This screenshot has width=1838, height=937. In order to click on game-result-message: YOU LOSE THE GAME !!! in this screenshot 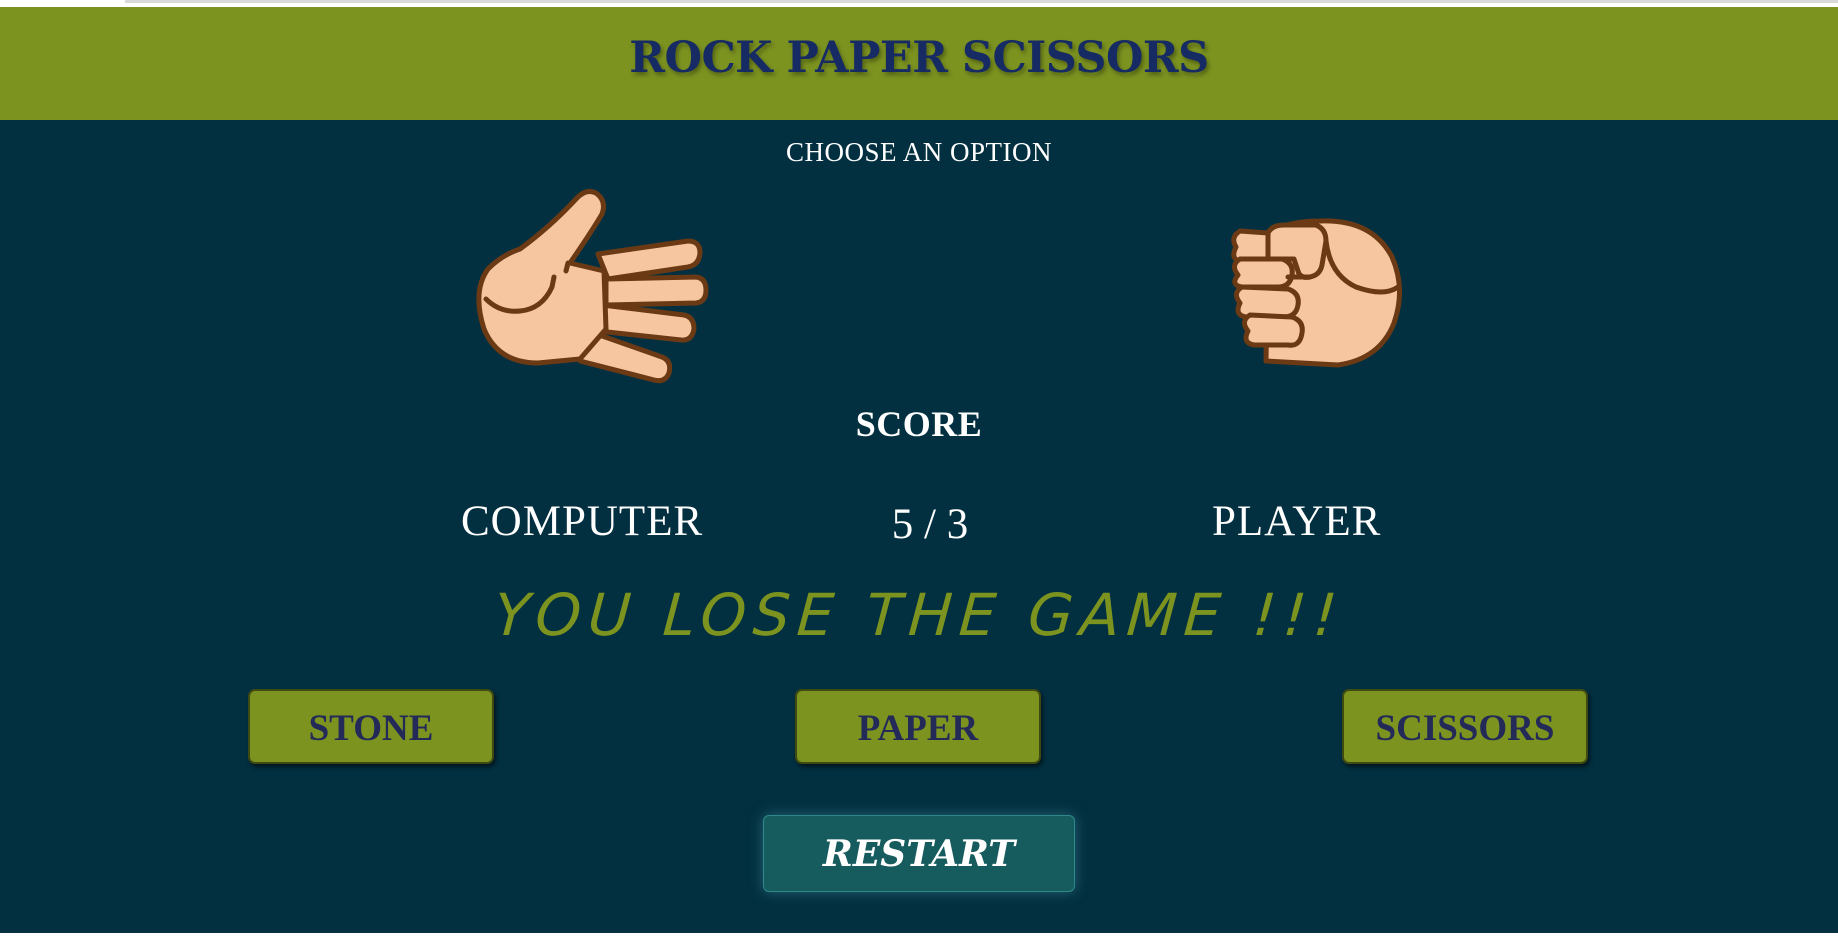, I will do `click(919, 615)`.